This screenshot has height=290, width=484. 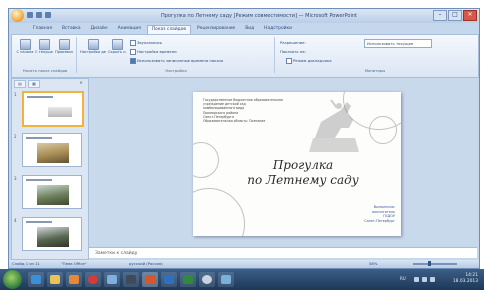 I want to click on flag-icon, so click(x=432, y=279).